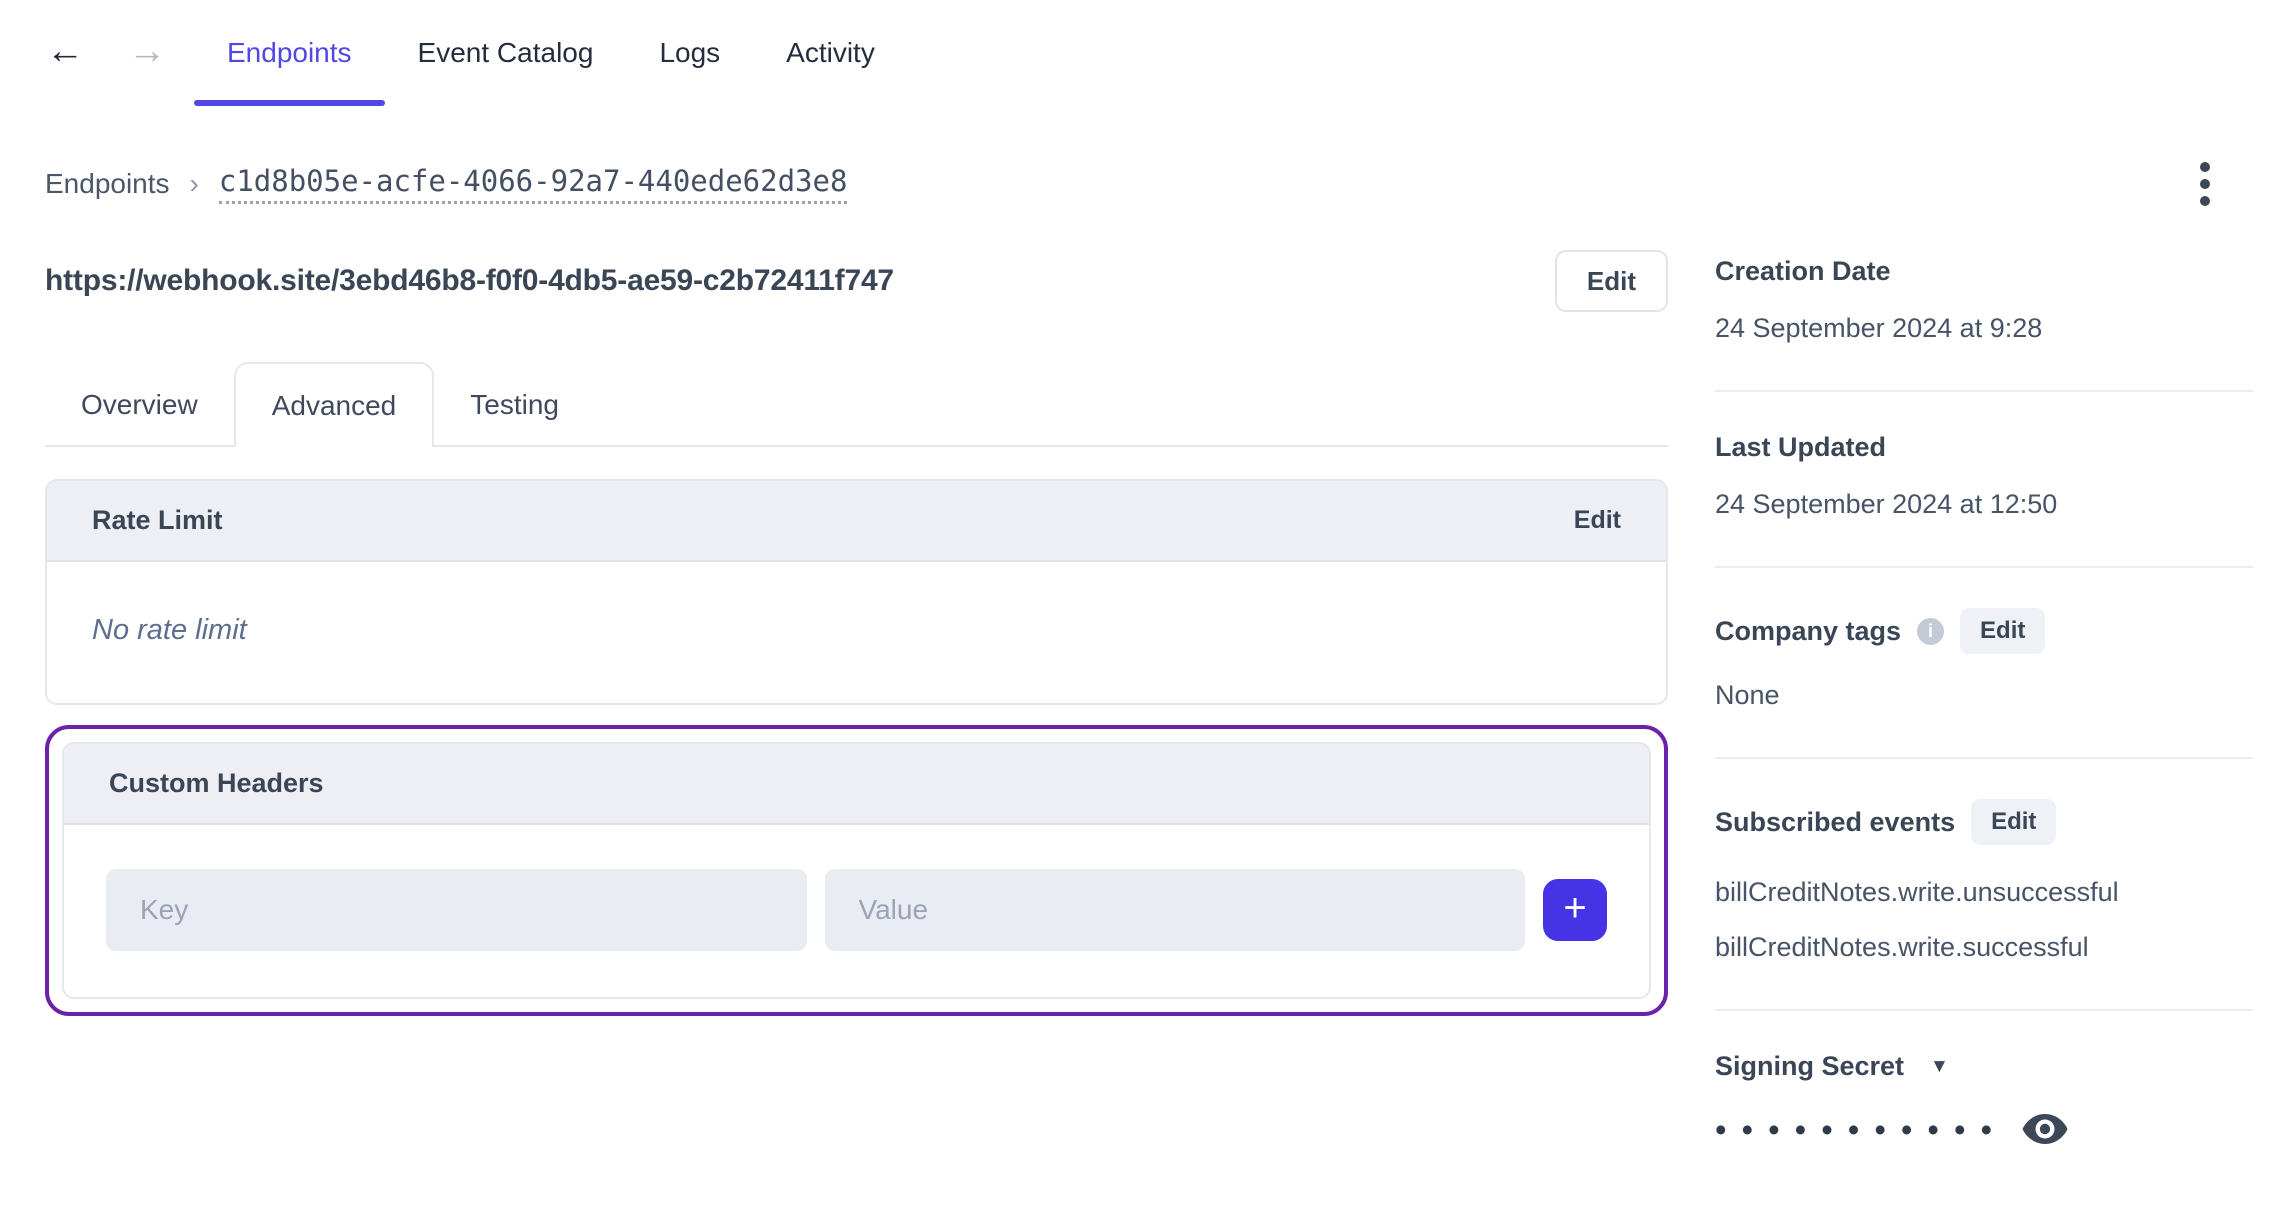  I want to click on nav-tab-activity: Activity, so click(830, 53).